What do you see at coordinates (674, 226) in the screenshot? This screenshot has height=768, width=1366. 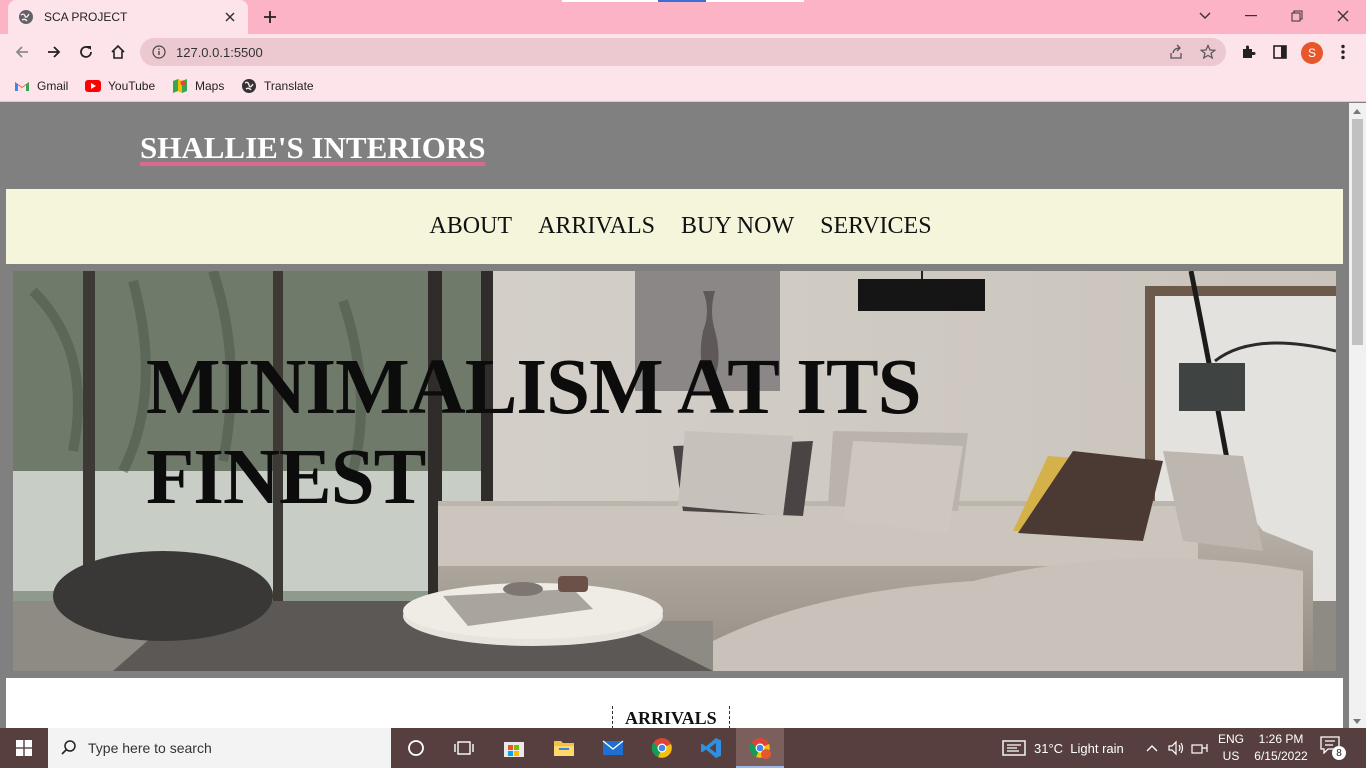 I see `site-navbar: ABOUT ARRIVALS BUY NOW SERVICES` at bounding box center [674, 226].